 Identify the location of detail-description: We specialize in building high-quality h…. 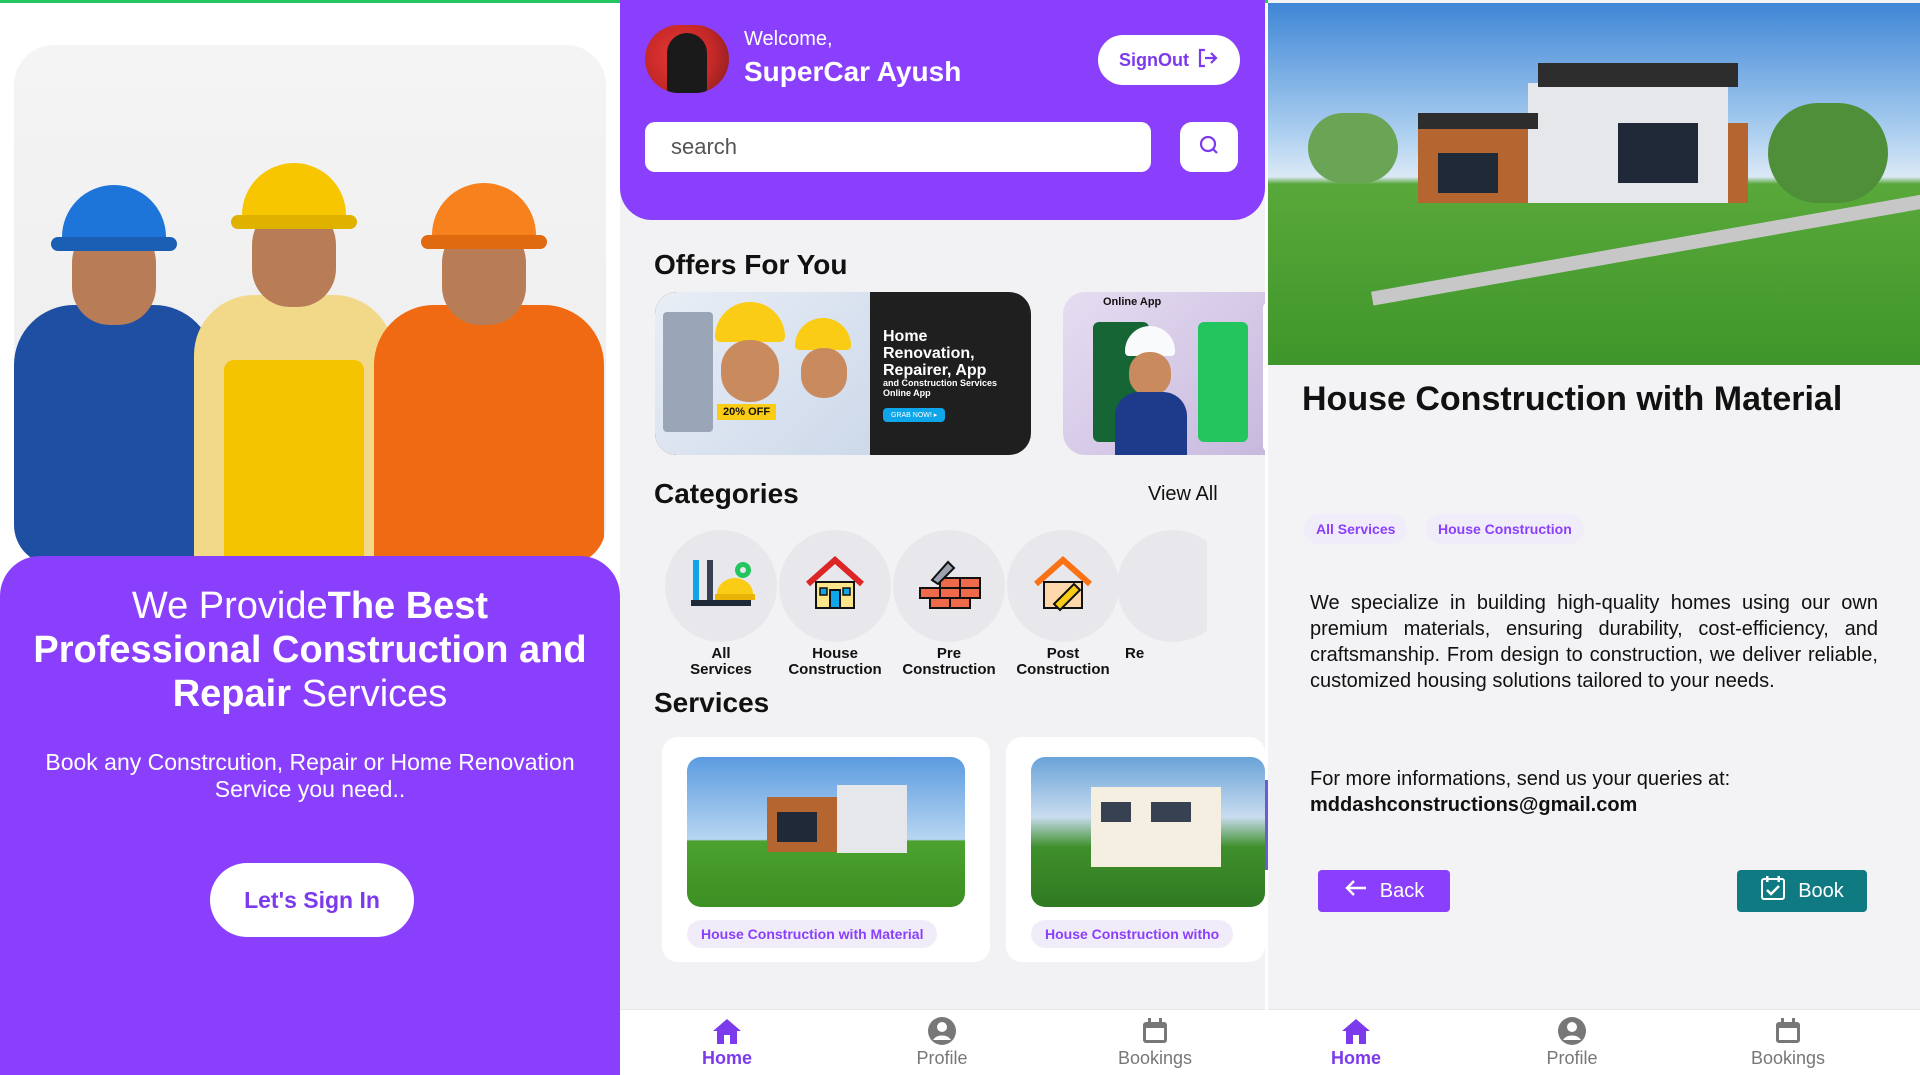
(1594, 642).